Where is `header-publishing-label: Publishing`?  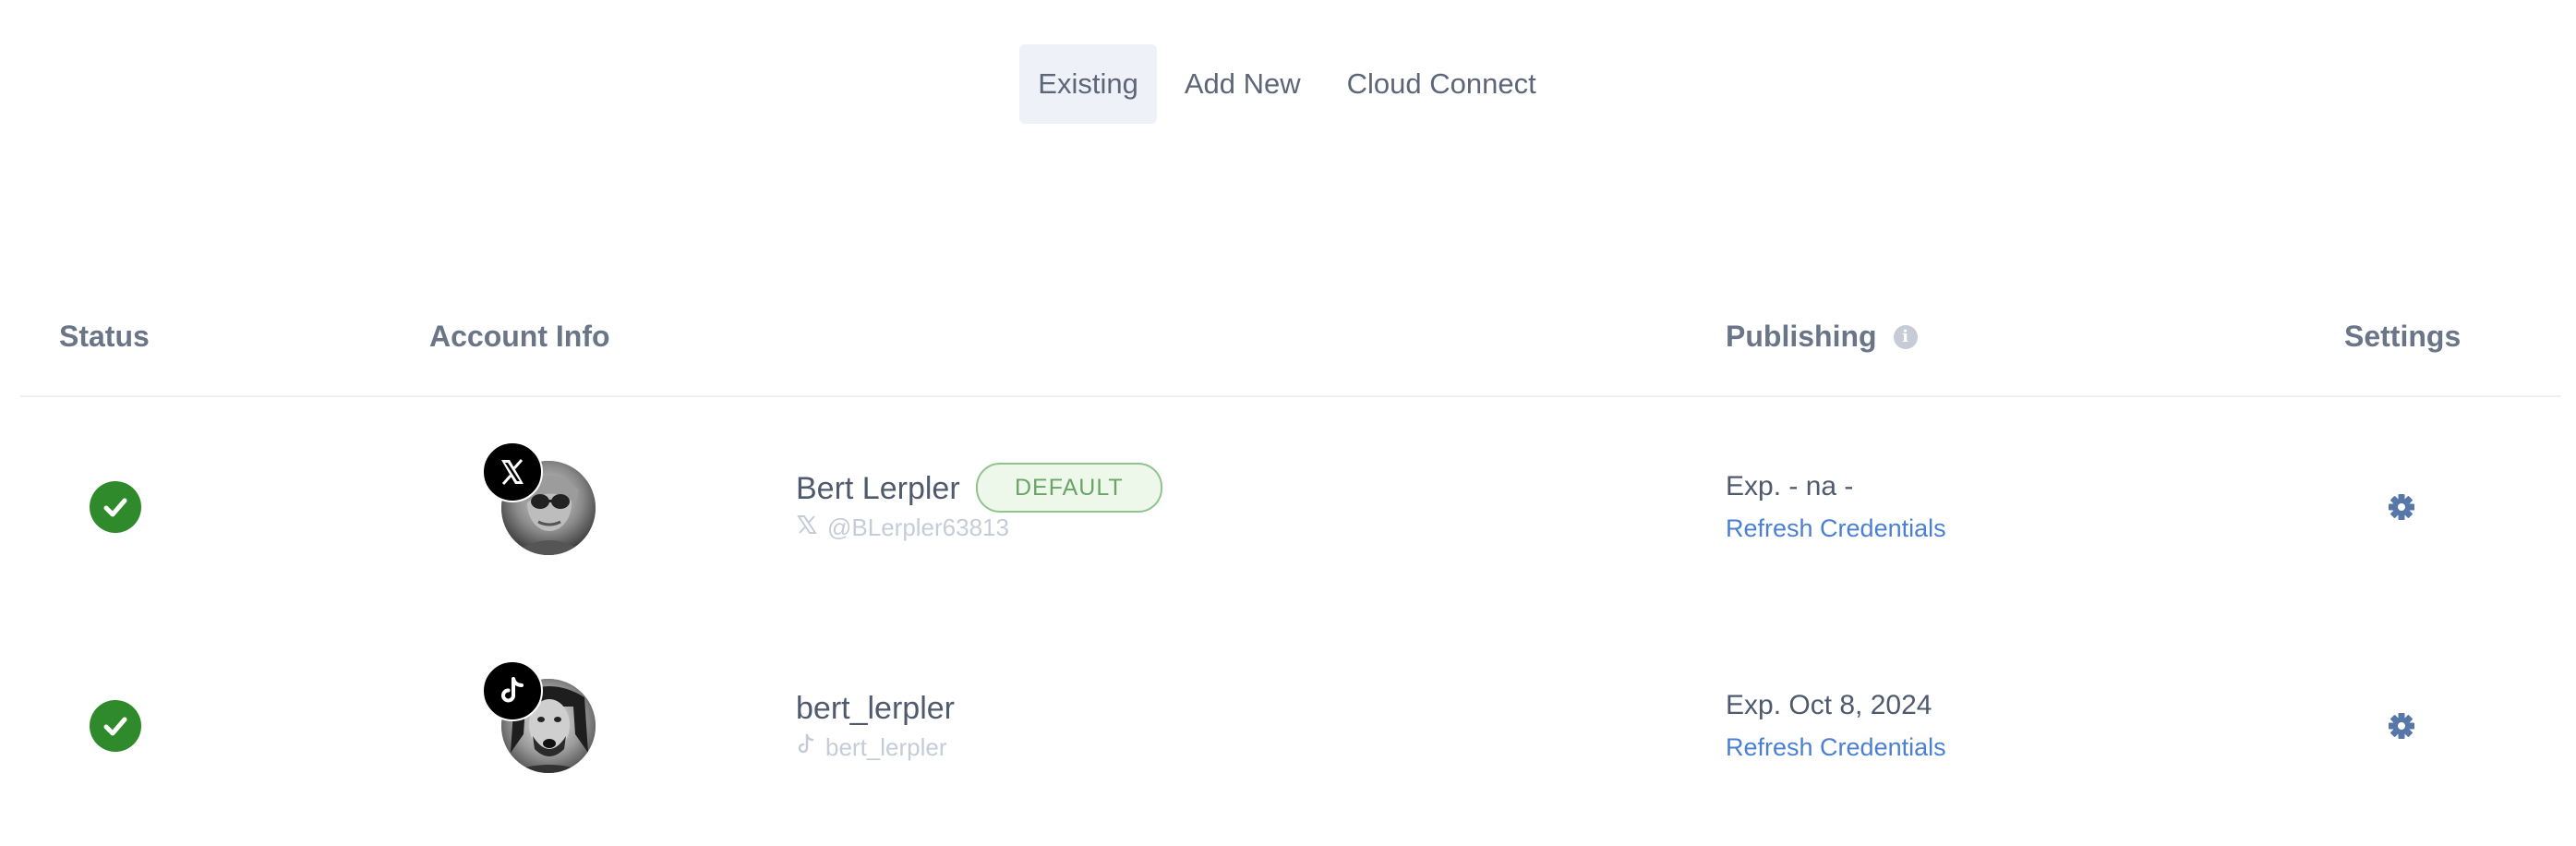 header-publishing-label: Publishing is located at coordinates (1801, 336).